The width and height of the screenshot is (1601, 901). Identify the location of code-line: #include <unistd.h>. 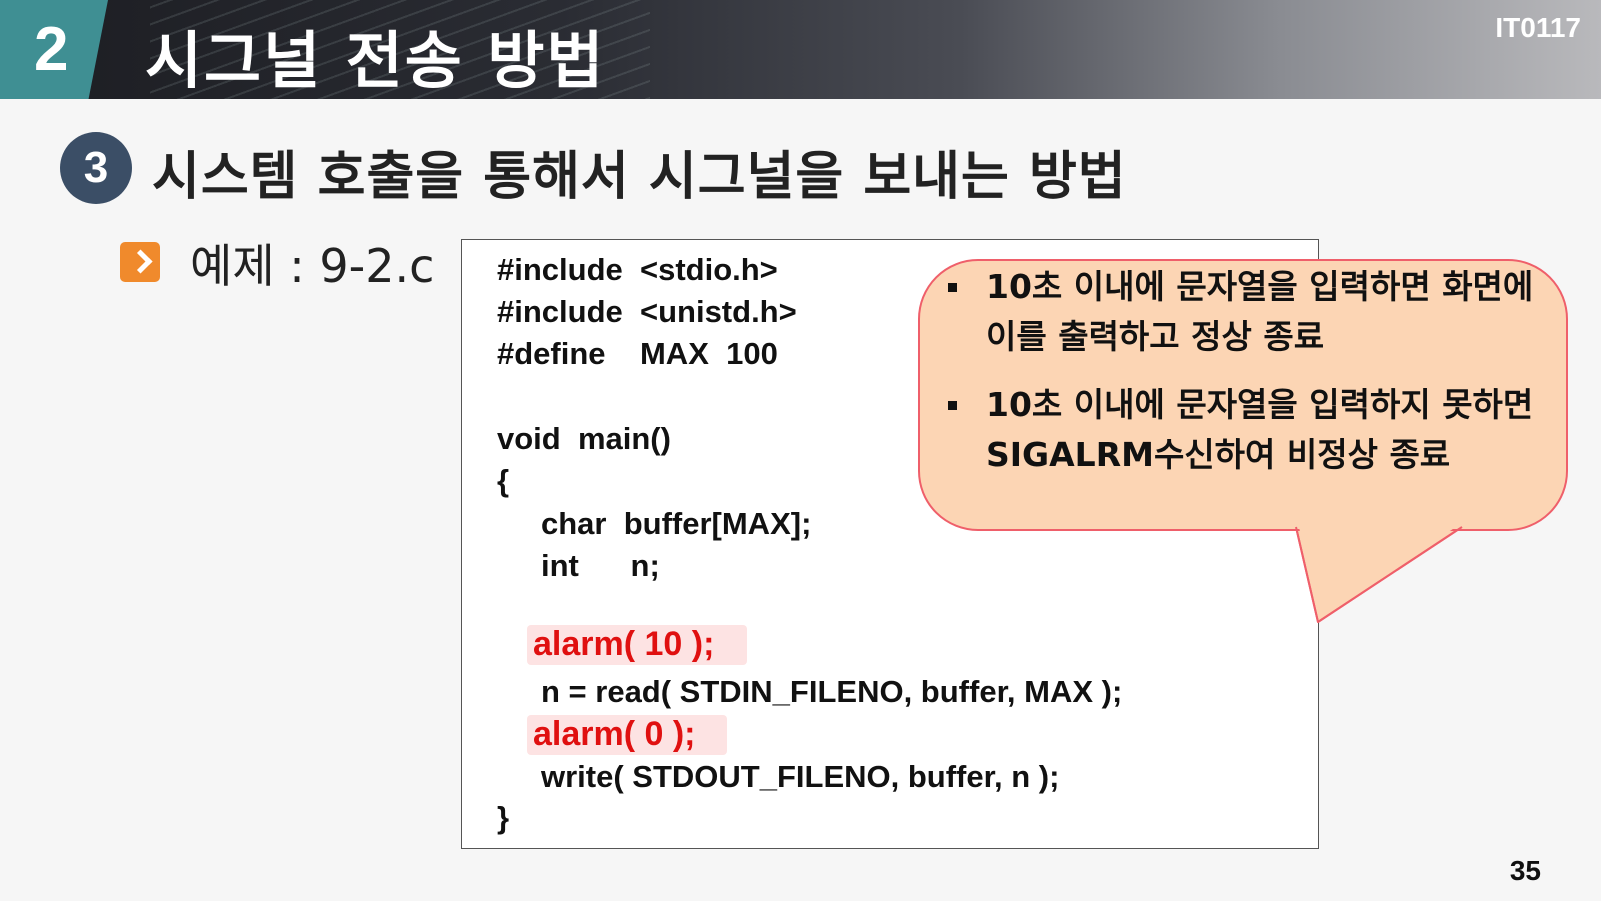
(647, 311).